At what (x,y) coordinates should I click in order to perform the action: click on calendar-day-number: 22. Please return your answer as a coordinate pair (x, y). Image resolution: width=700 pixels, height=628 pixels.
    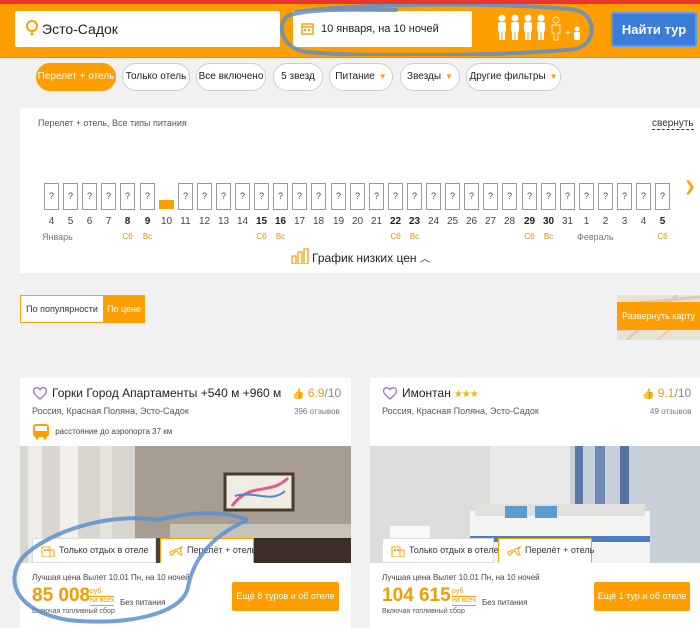
    Looking at the image, I should click on (395, 221).